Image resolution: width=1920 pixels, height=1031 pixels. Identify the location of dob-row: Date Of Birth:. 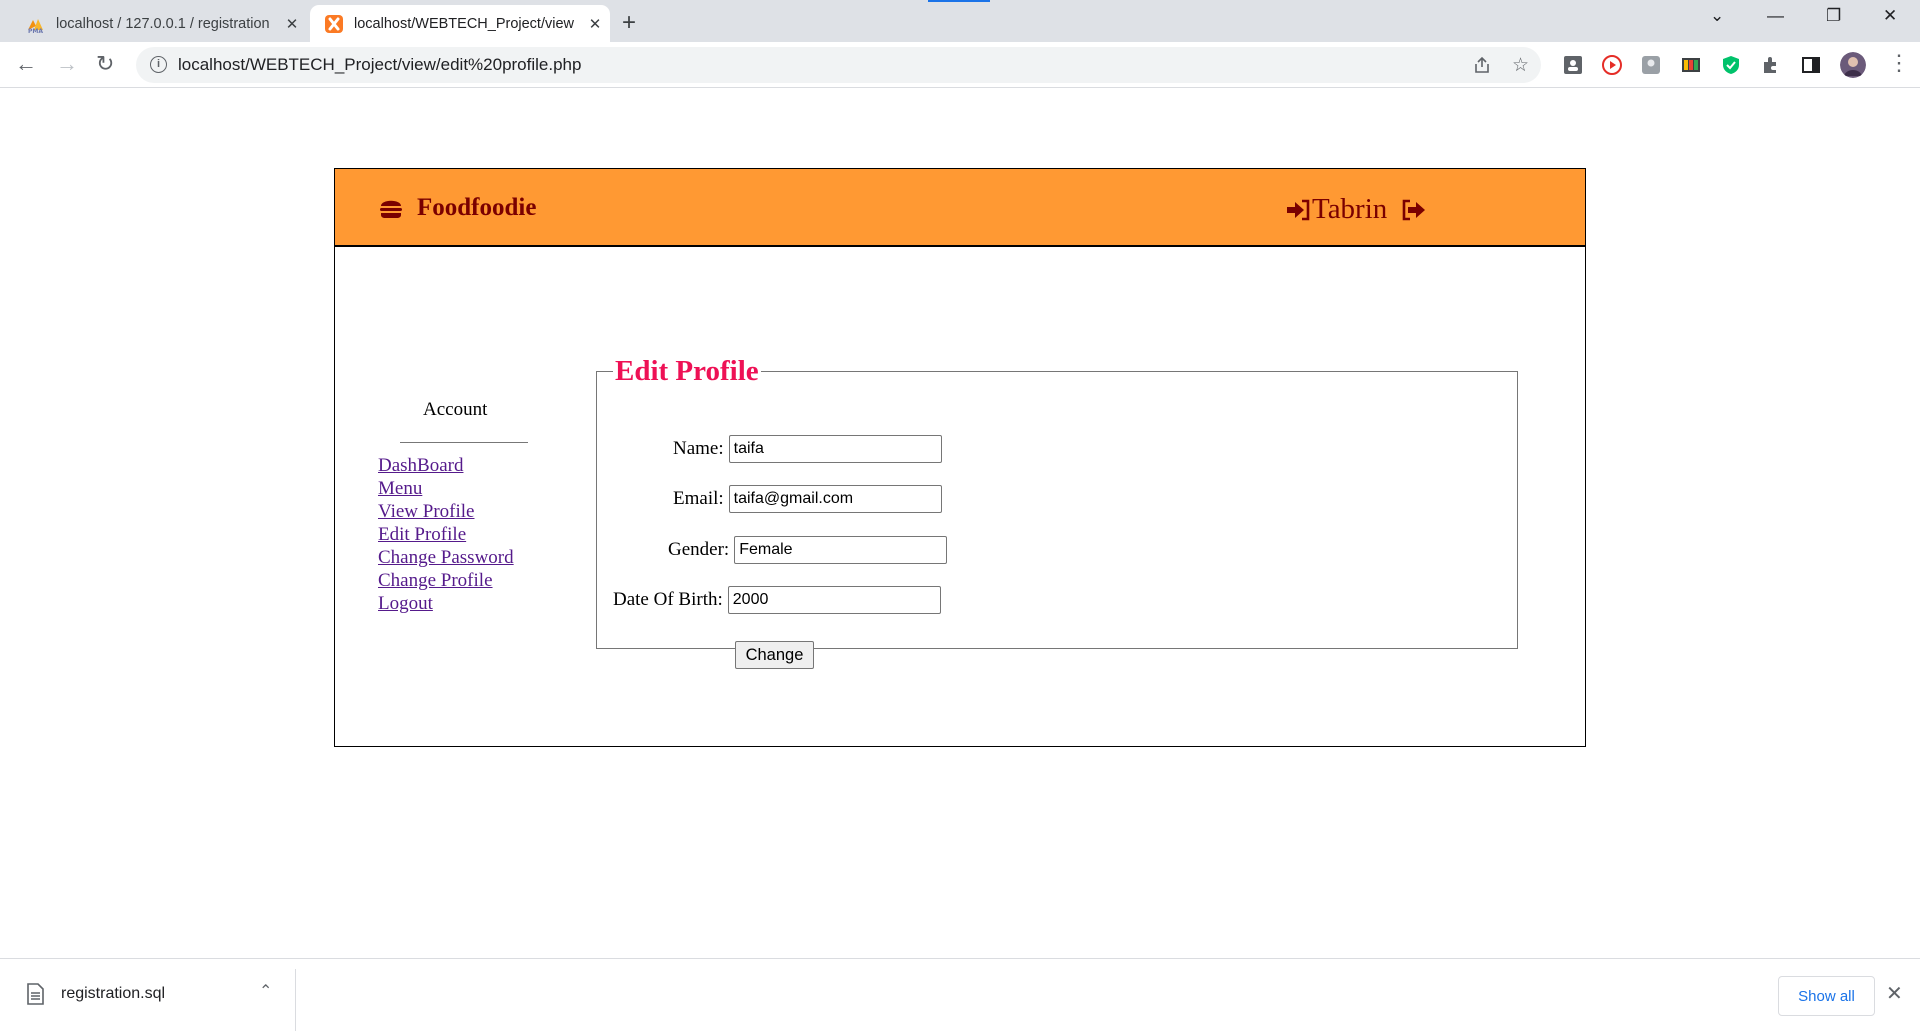
(777, 600).